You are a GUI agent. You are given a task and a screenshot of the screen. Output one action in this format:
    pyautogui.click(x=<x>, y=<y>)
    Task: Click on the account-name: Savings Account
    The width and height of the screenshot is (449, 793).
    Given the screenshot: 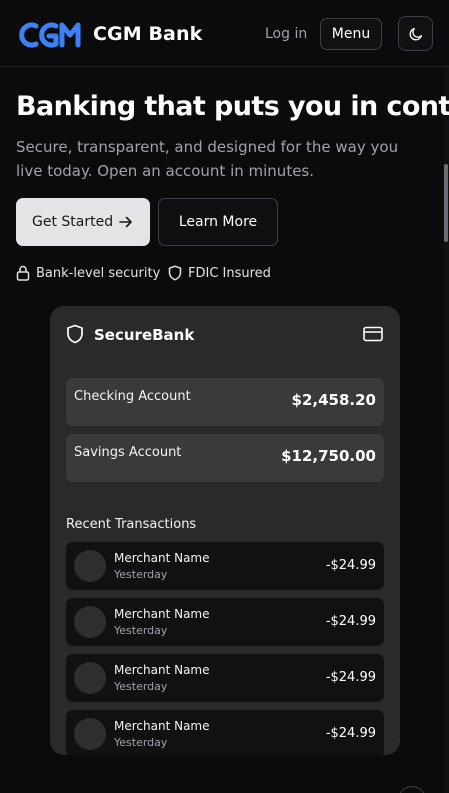 What is the action you would take?
    pyautogui.click(x=128, y=452)
    